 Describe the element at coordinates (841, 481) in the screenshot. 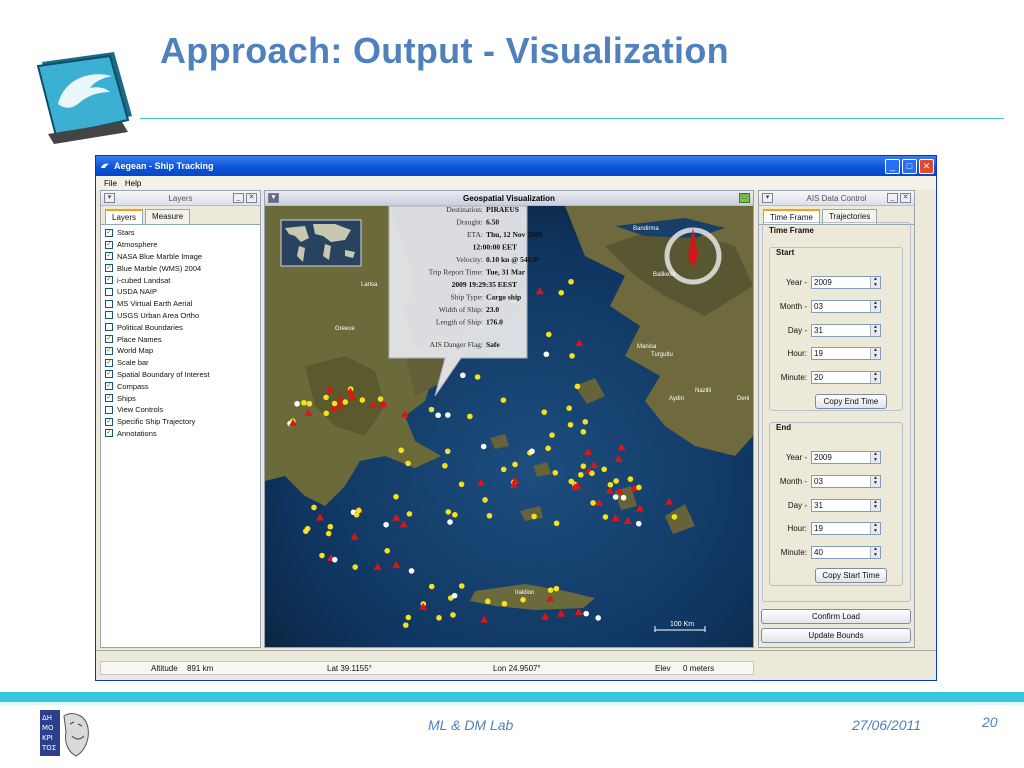

I see `spinner-value: 03` at that location.